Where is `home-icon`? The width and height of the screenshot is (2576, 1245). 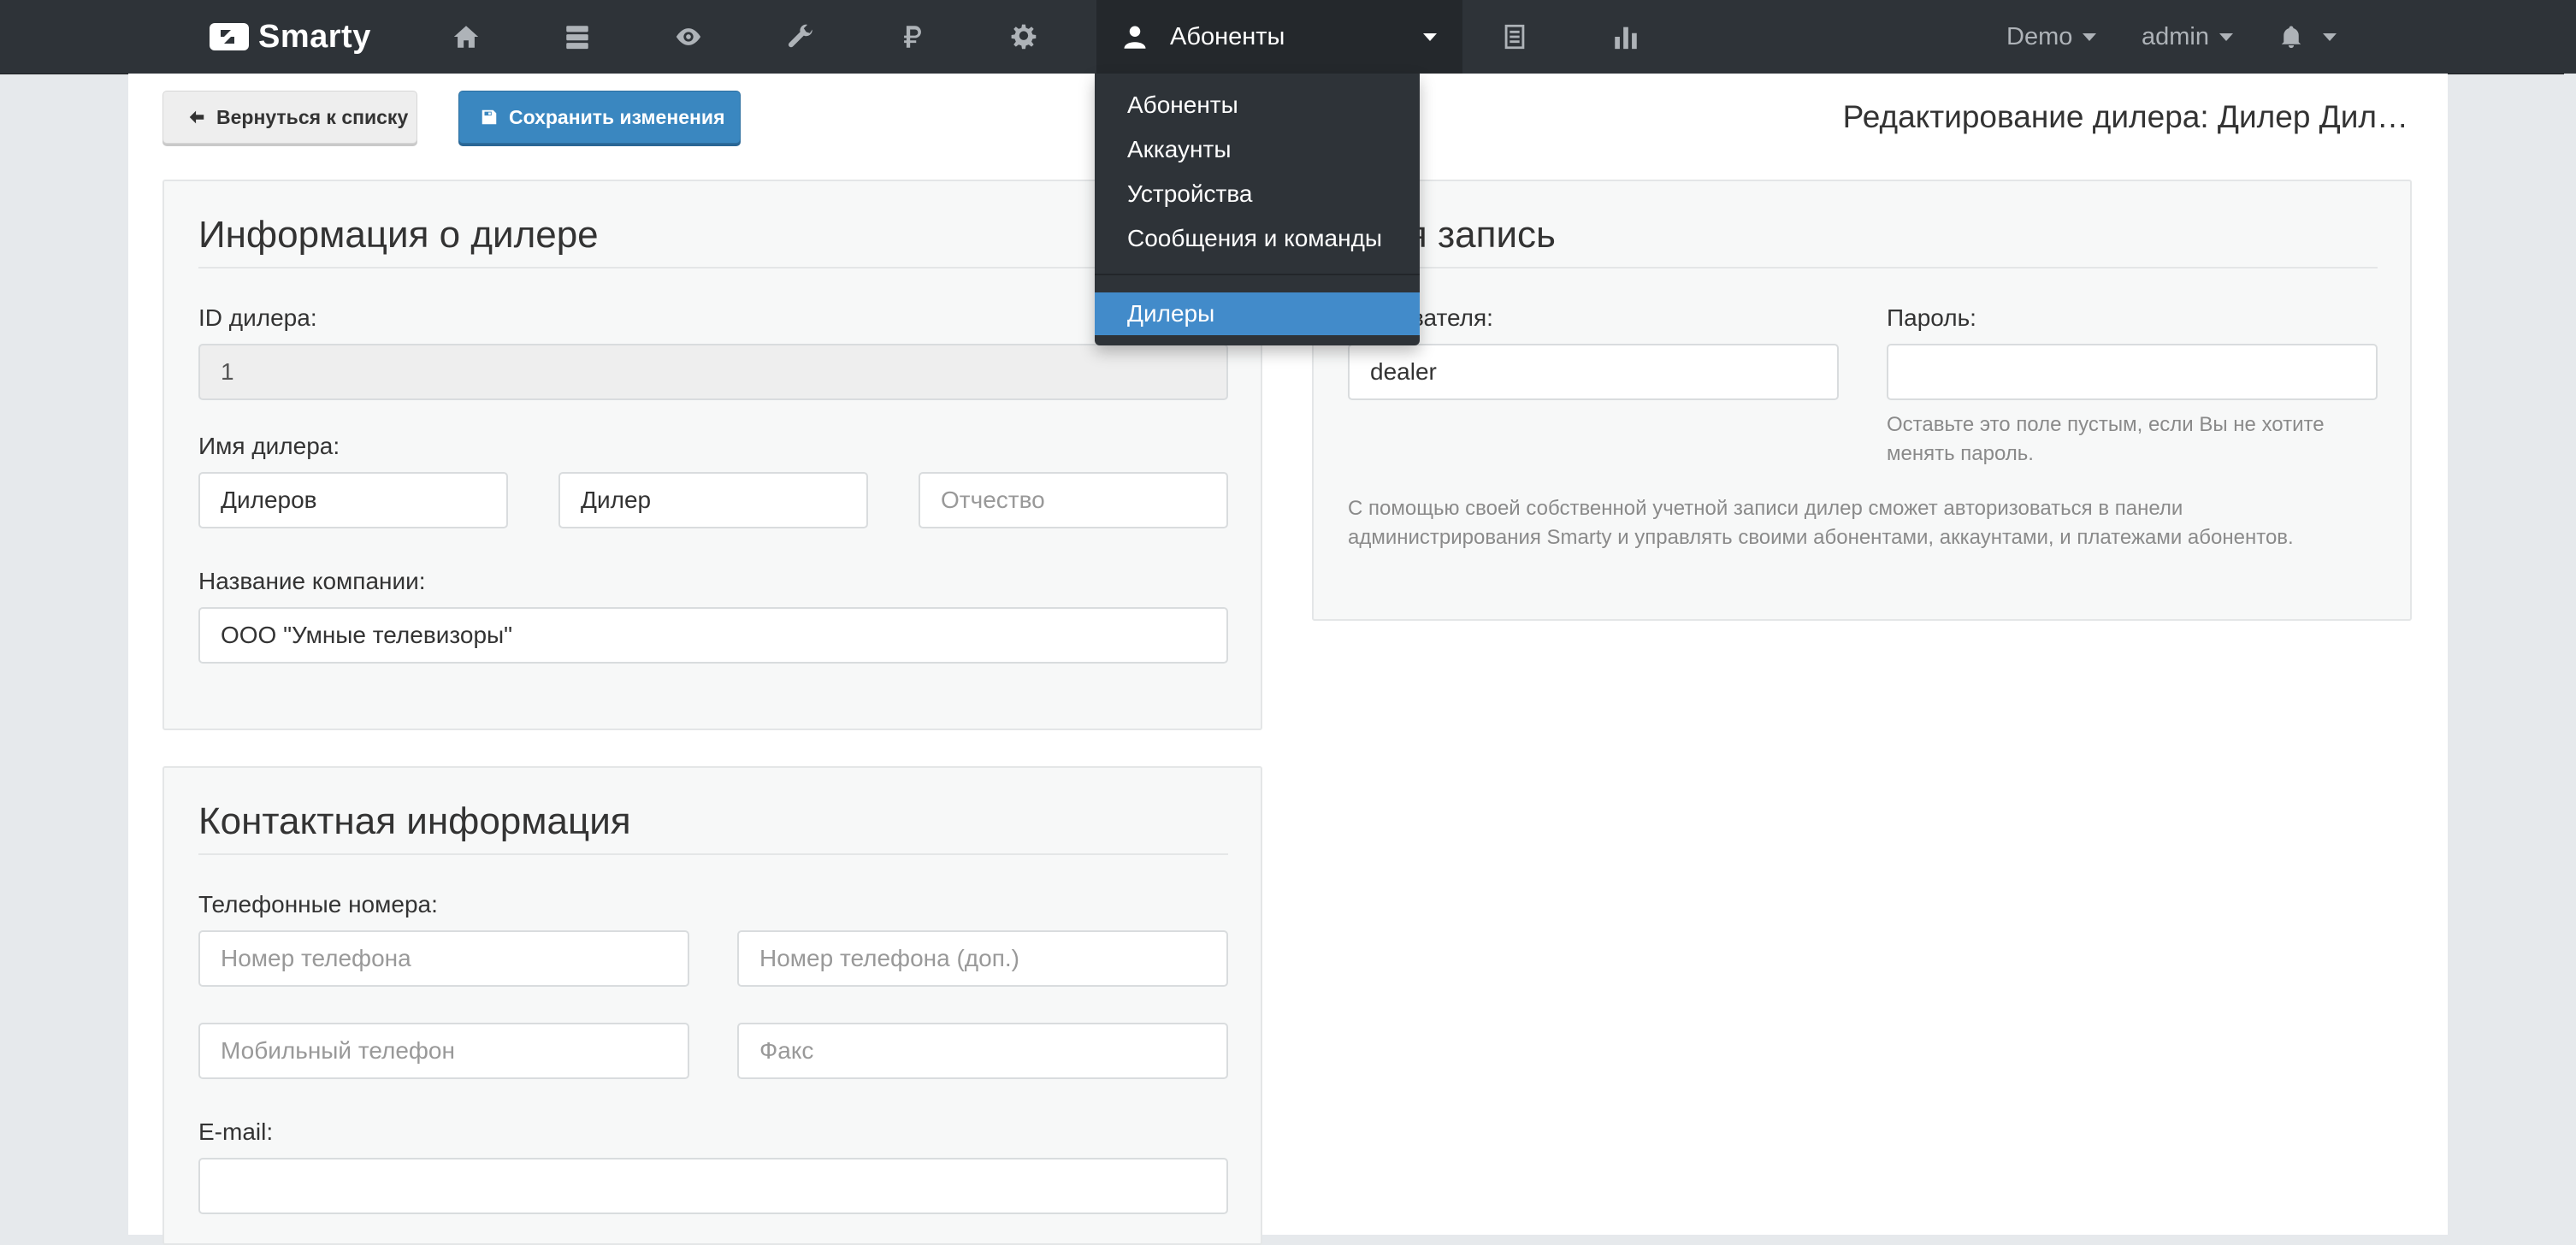
home-icon is located at coordinates (466, 37).